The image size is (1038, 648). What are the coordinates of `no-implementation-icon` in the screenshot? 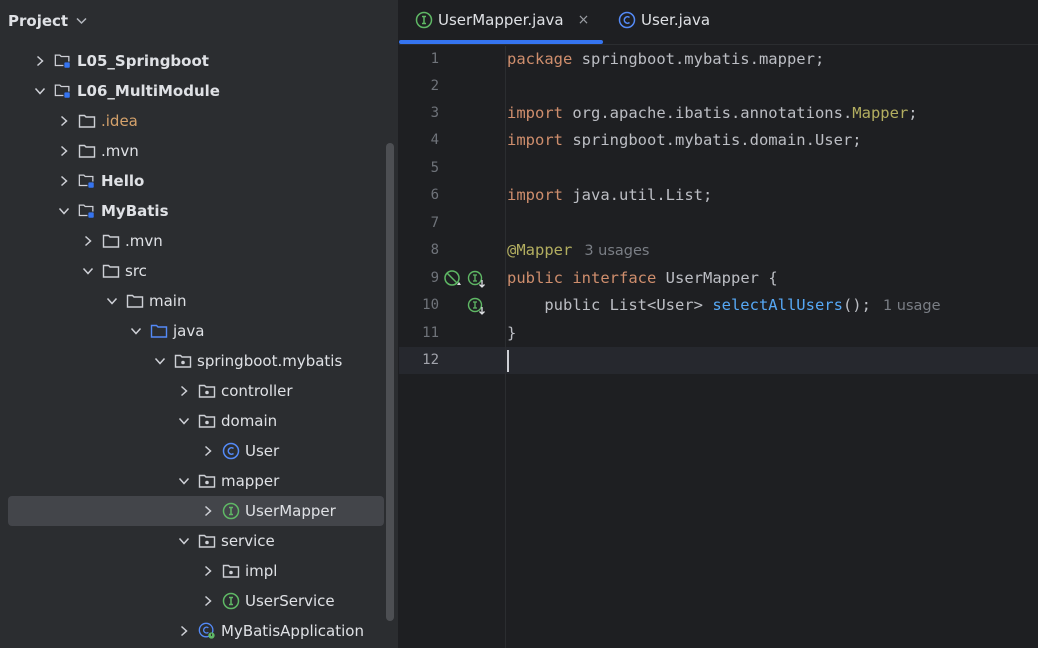 It's located at (453, 281).